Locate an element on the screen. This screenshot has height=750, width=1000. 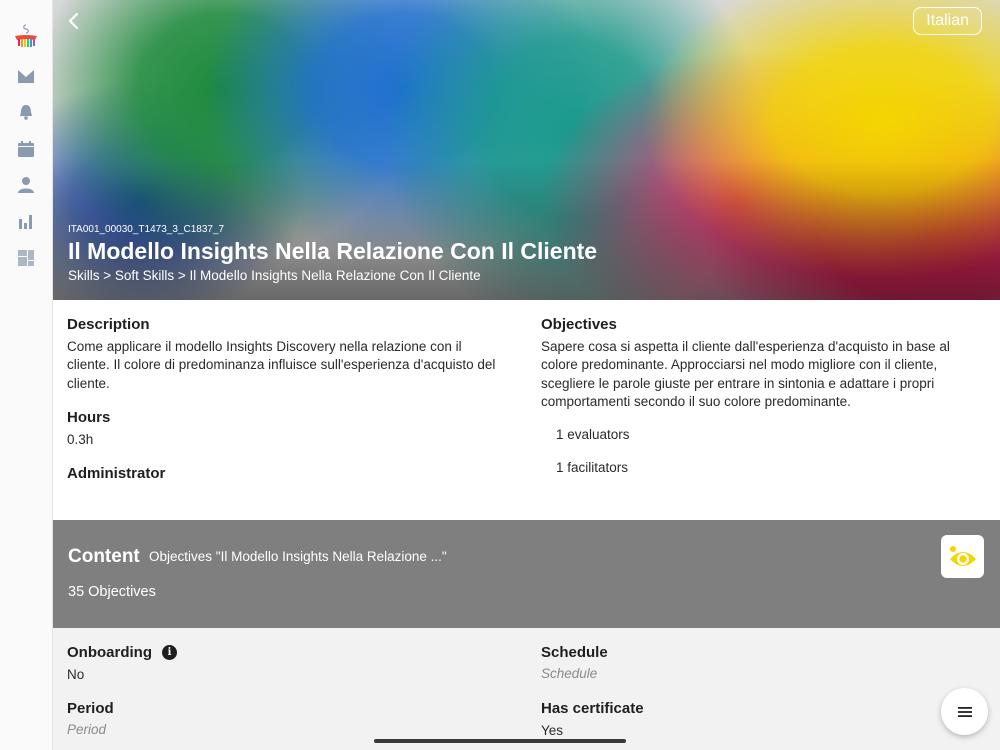
facilitators-count: 1 facilitators is located at coordinates (592, 467).